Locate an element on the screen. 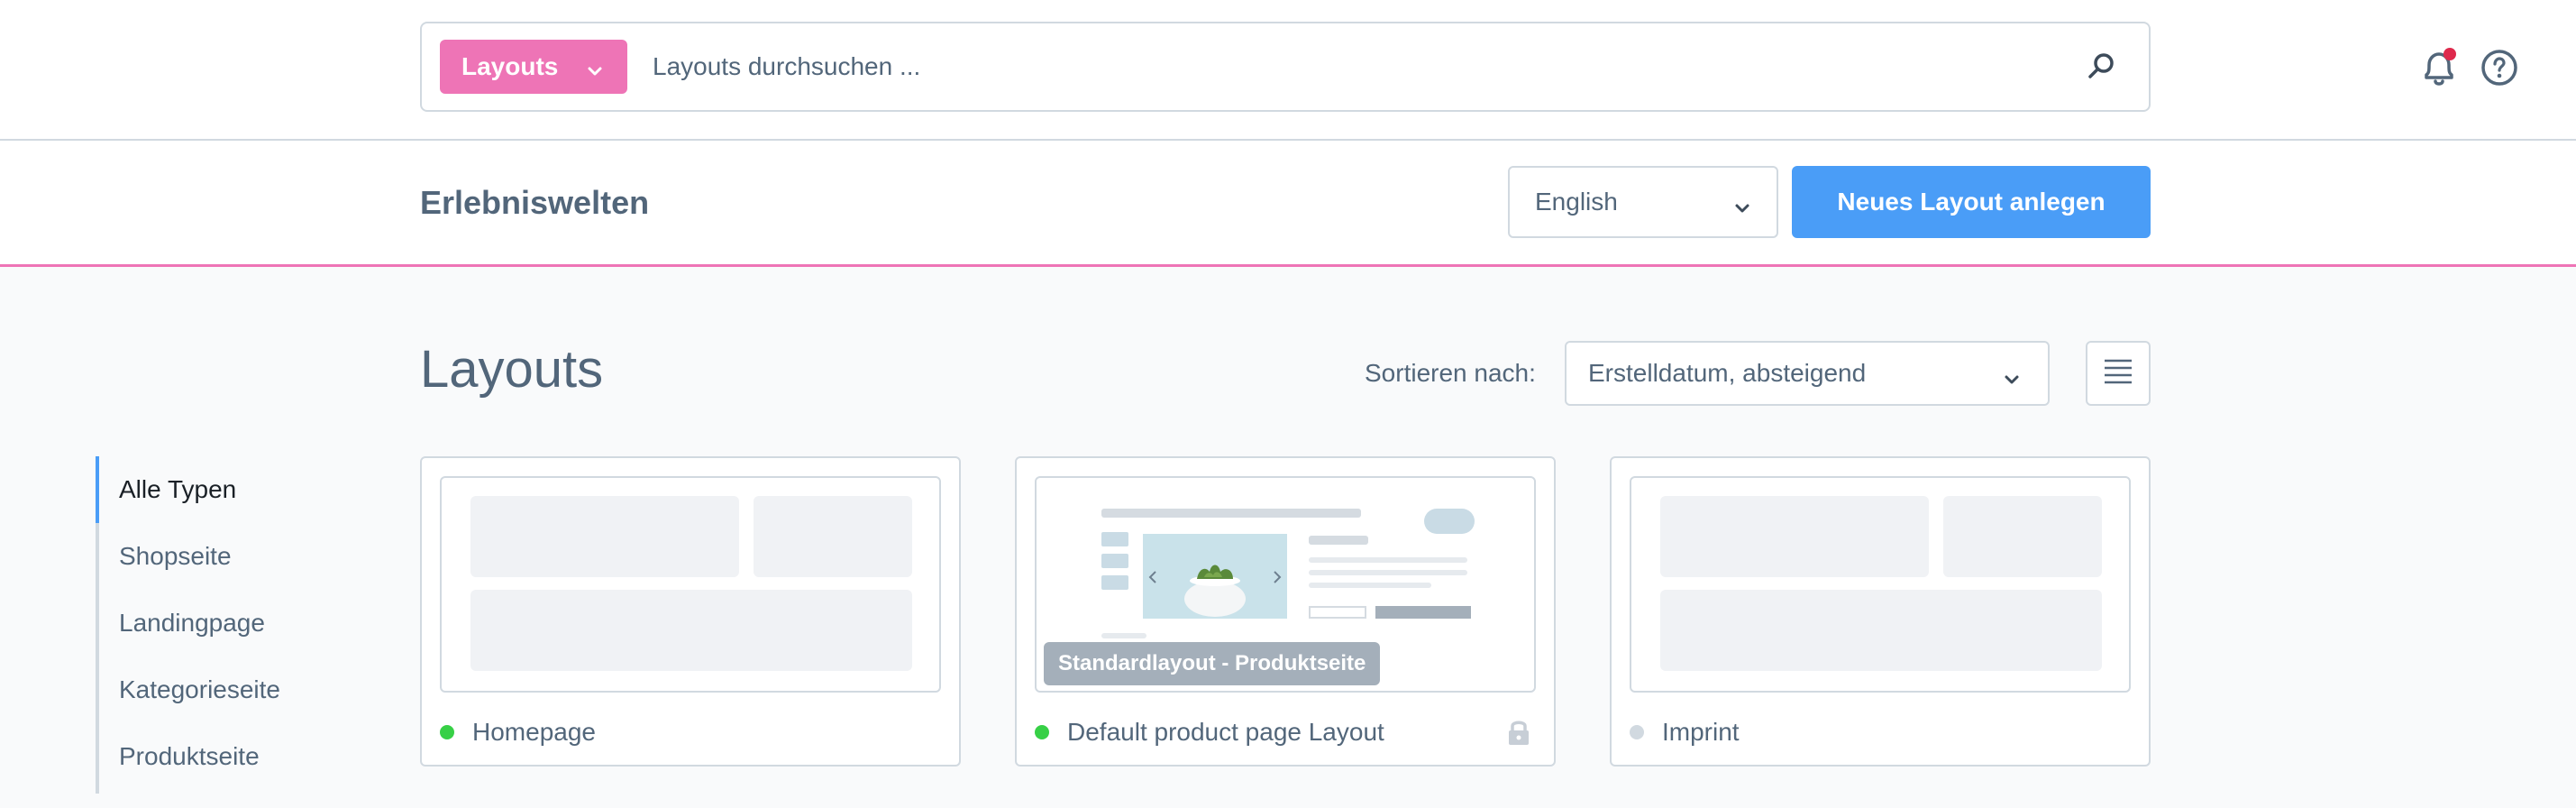 Image resolution: width=2576 pixels, height=808 pixels. list-view-icon is located at coordinates (2118, 374).